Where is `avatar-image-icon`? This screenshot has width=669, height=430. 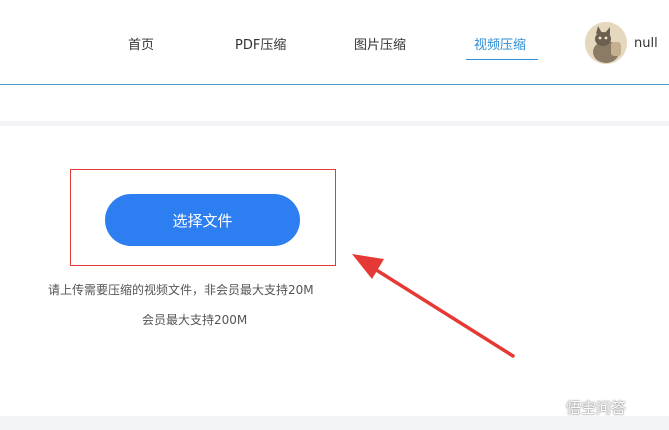 avatar-image-icon is located at coordinates (606, 43).